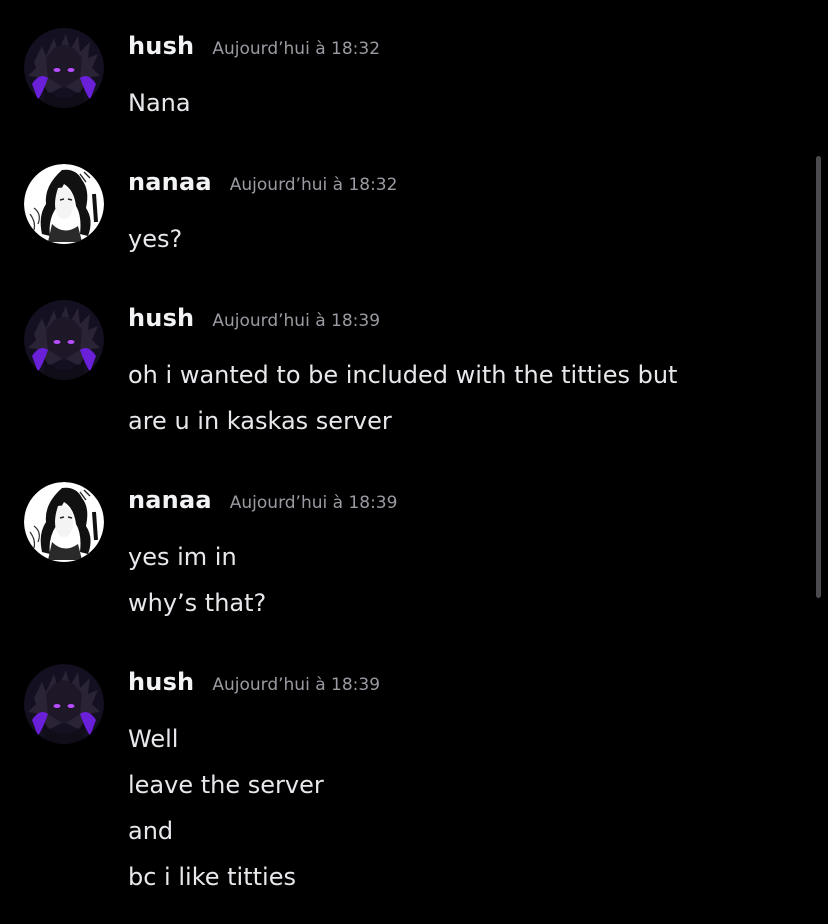 The width and height of the screenshot is (828, 924). What do you see at coordinates (226, 785) in the screenshot?
I see `message-line: leave the server` at bounding box center [226, 785].